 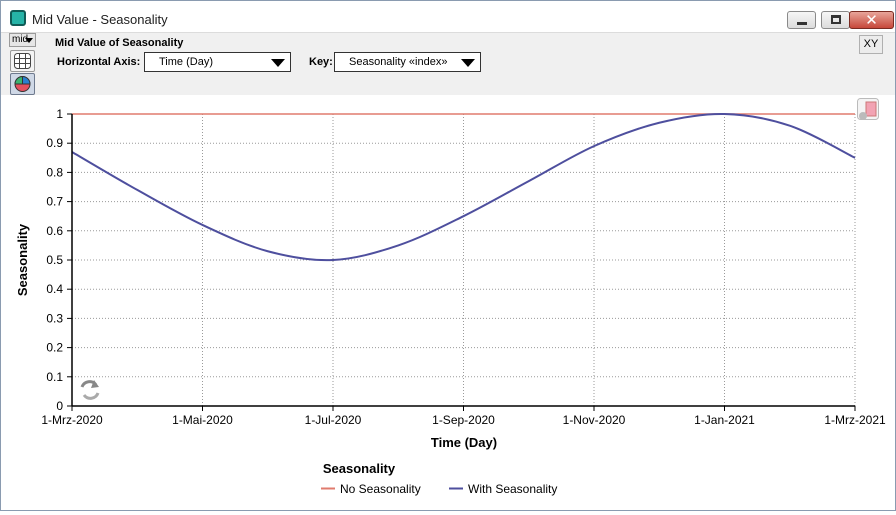 What do you see at coordinates (119, 43) in the screenshot?
I see `result-title: Mid Value of Seasonality` at bounding box center [119, 43].